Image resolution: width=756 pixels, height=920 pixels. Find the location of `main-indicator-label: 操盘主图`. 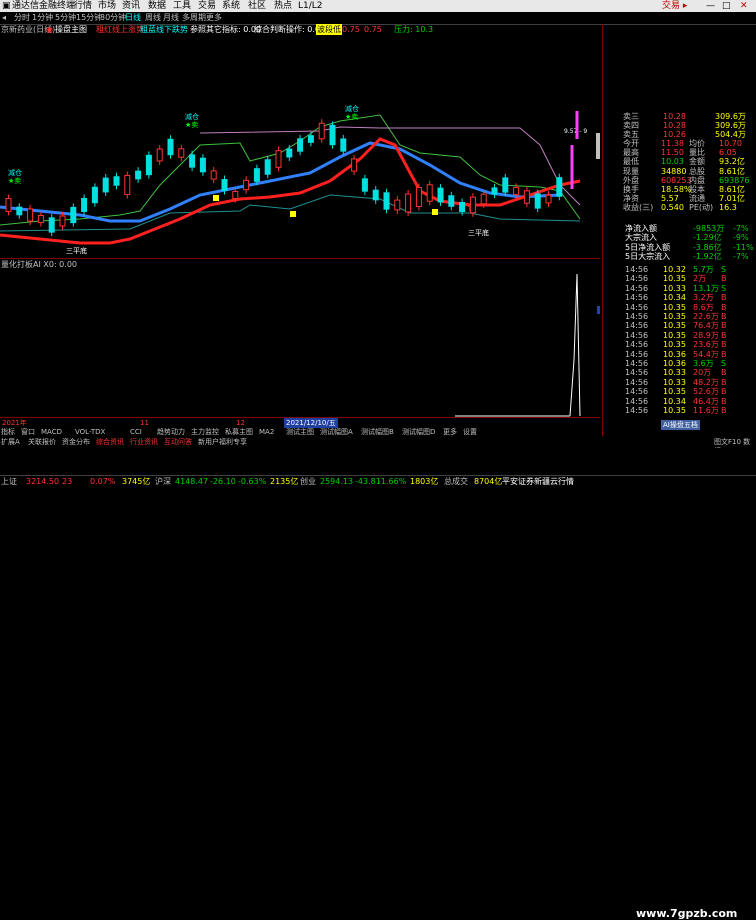

main-indicator-label: 操盘主图 is located at coordinates (71, 29).